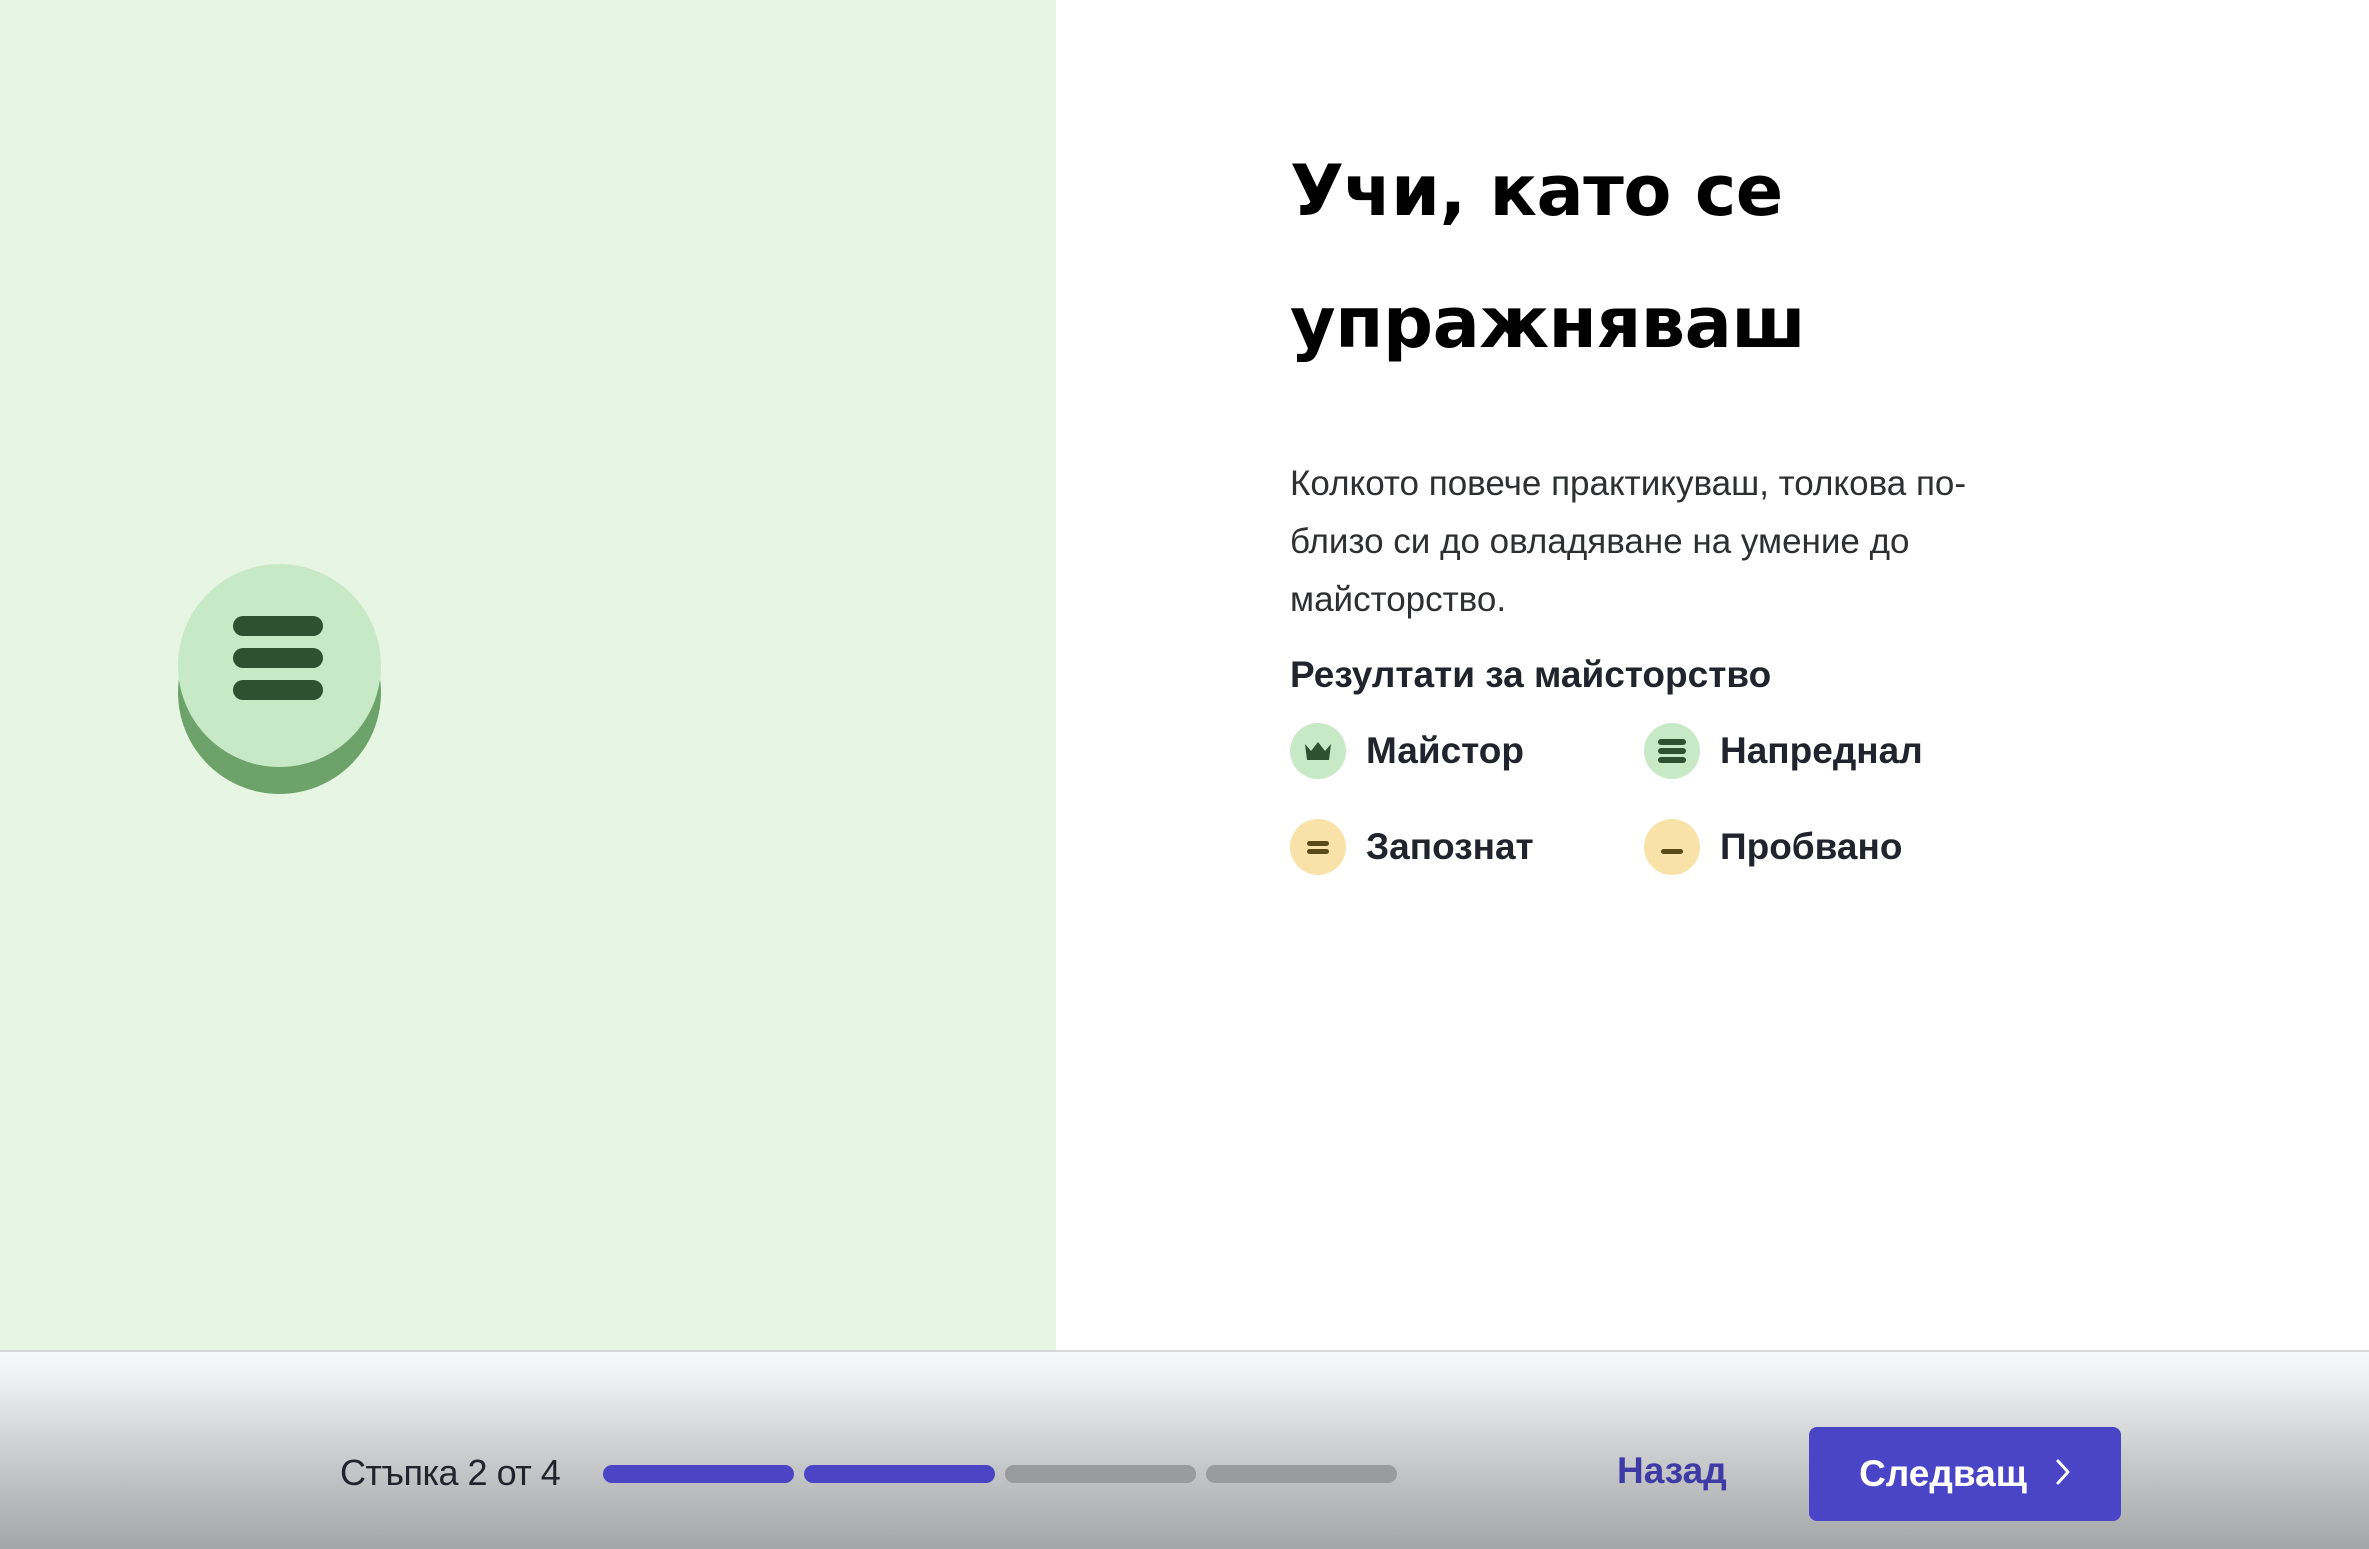 The height and width of the screenshot is (1549, 2369). Describe the element at coordinates (1672, 847) in the screenshot. I see `one-bar-icon` at that location.